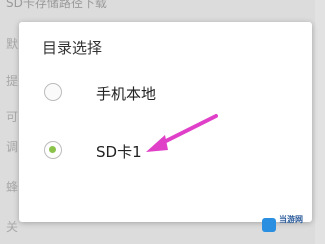 The height and width of the screenshot is (244, 325). Describe the element at coordinates (320, 122) in the screenshot. I see `background-right-strip` at that location.